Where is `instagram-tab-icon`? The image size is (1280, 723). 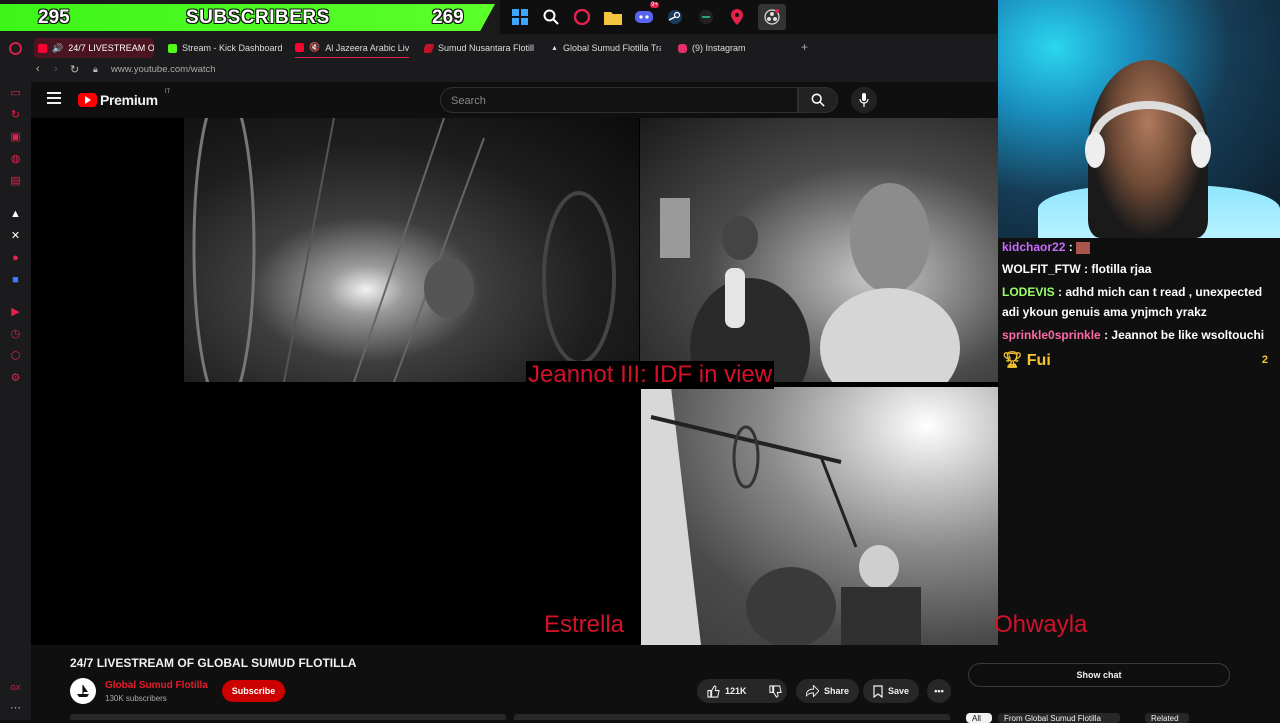
instagram-tab-icon is located at coordinates (682, 48).